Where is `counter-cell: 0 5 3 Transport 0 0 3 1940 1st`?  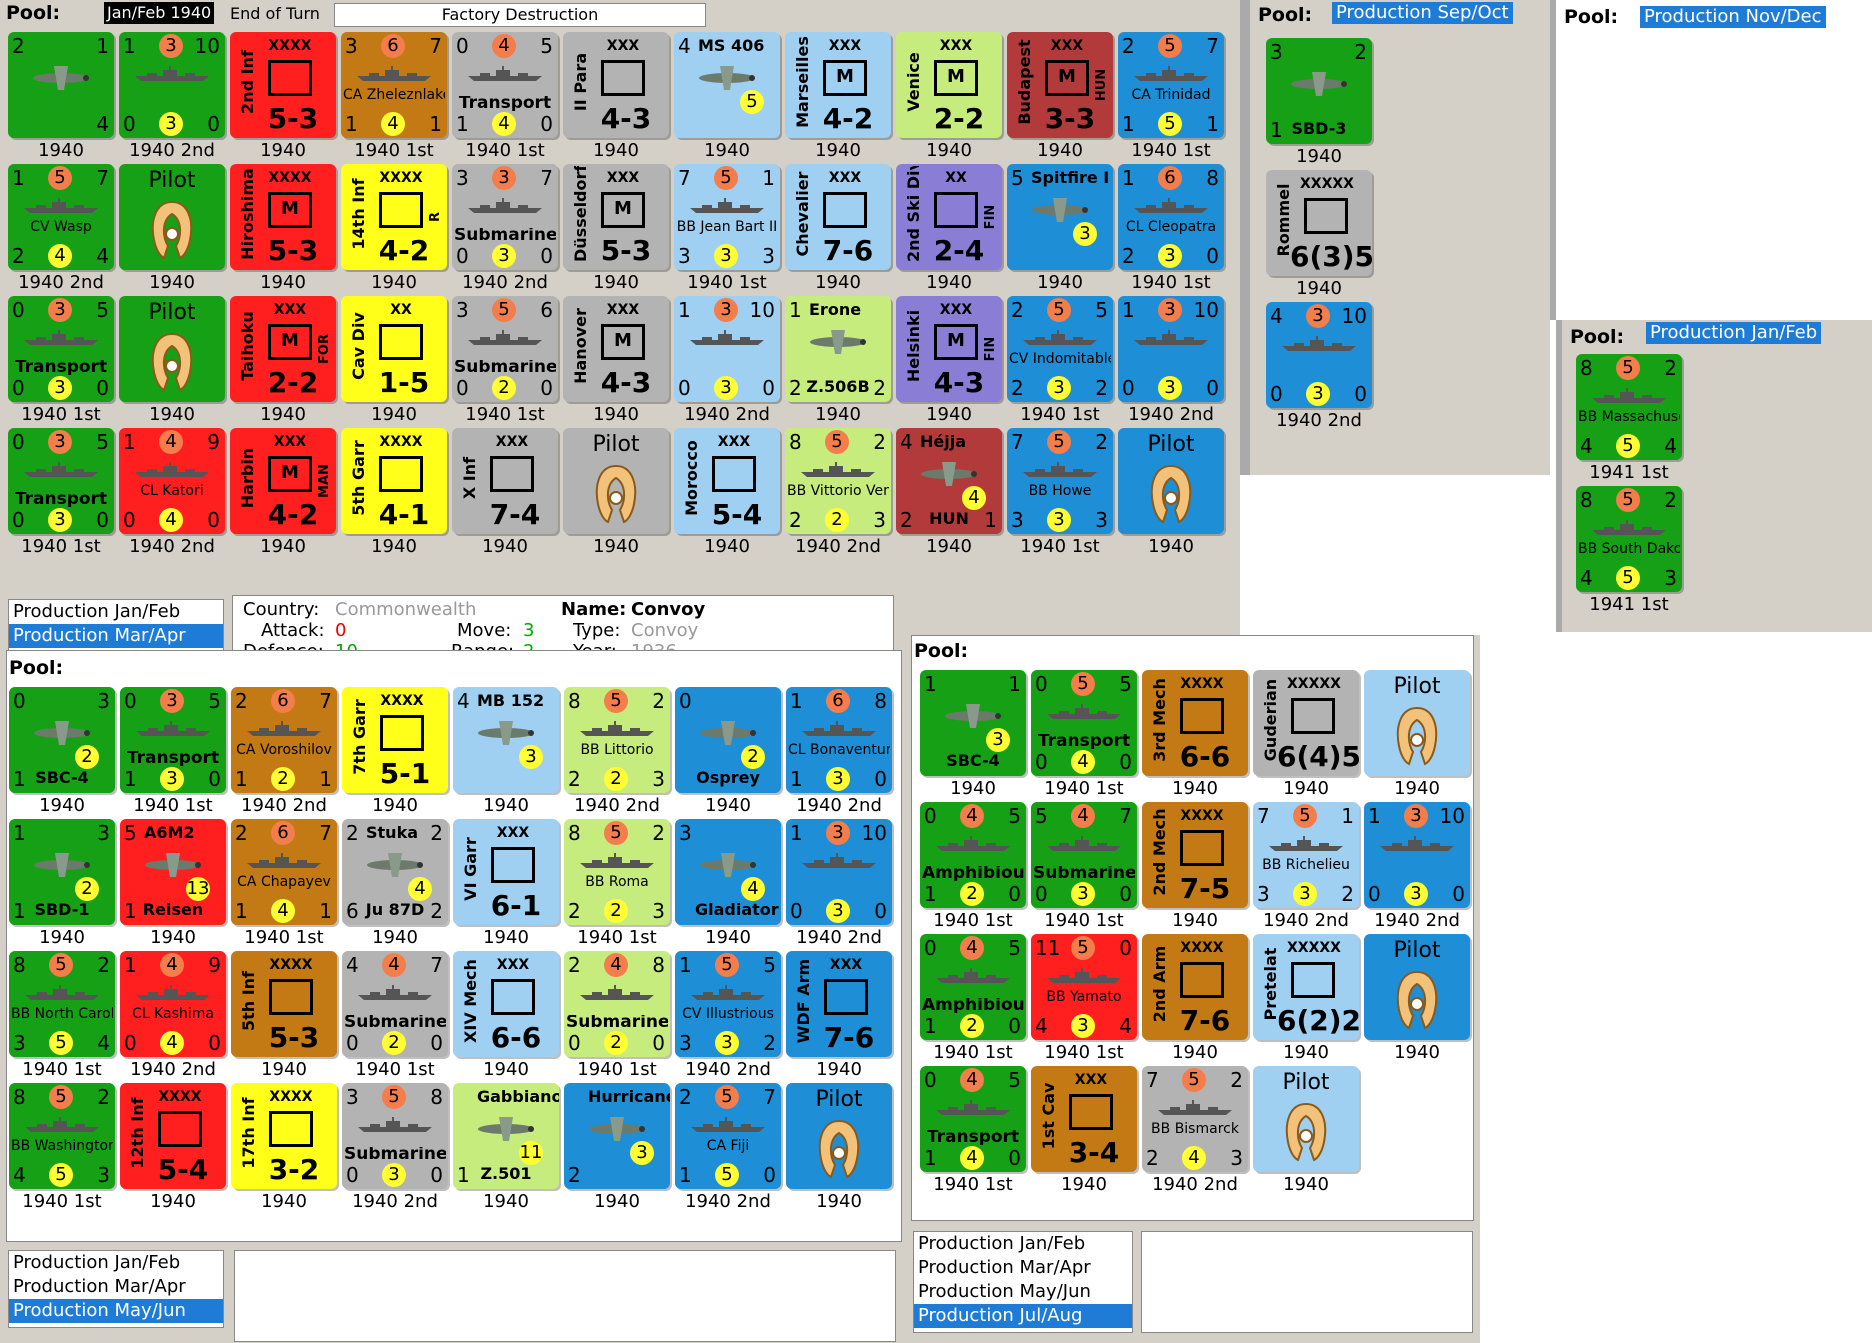
counter-cell: 0 5 3 Transport 0 0 3 1940 1st is located at coordinates (61, 492).